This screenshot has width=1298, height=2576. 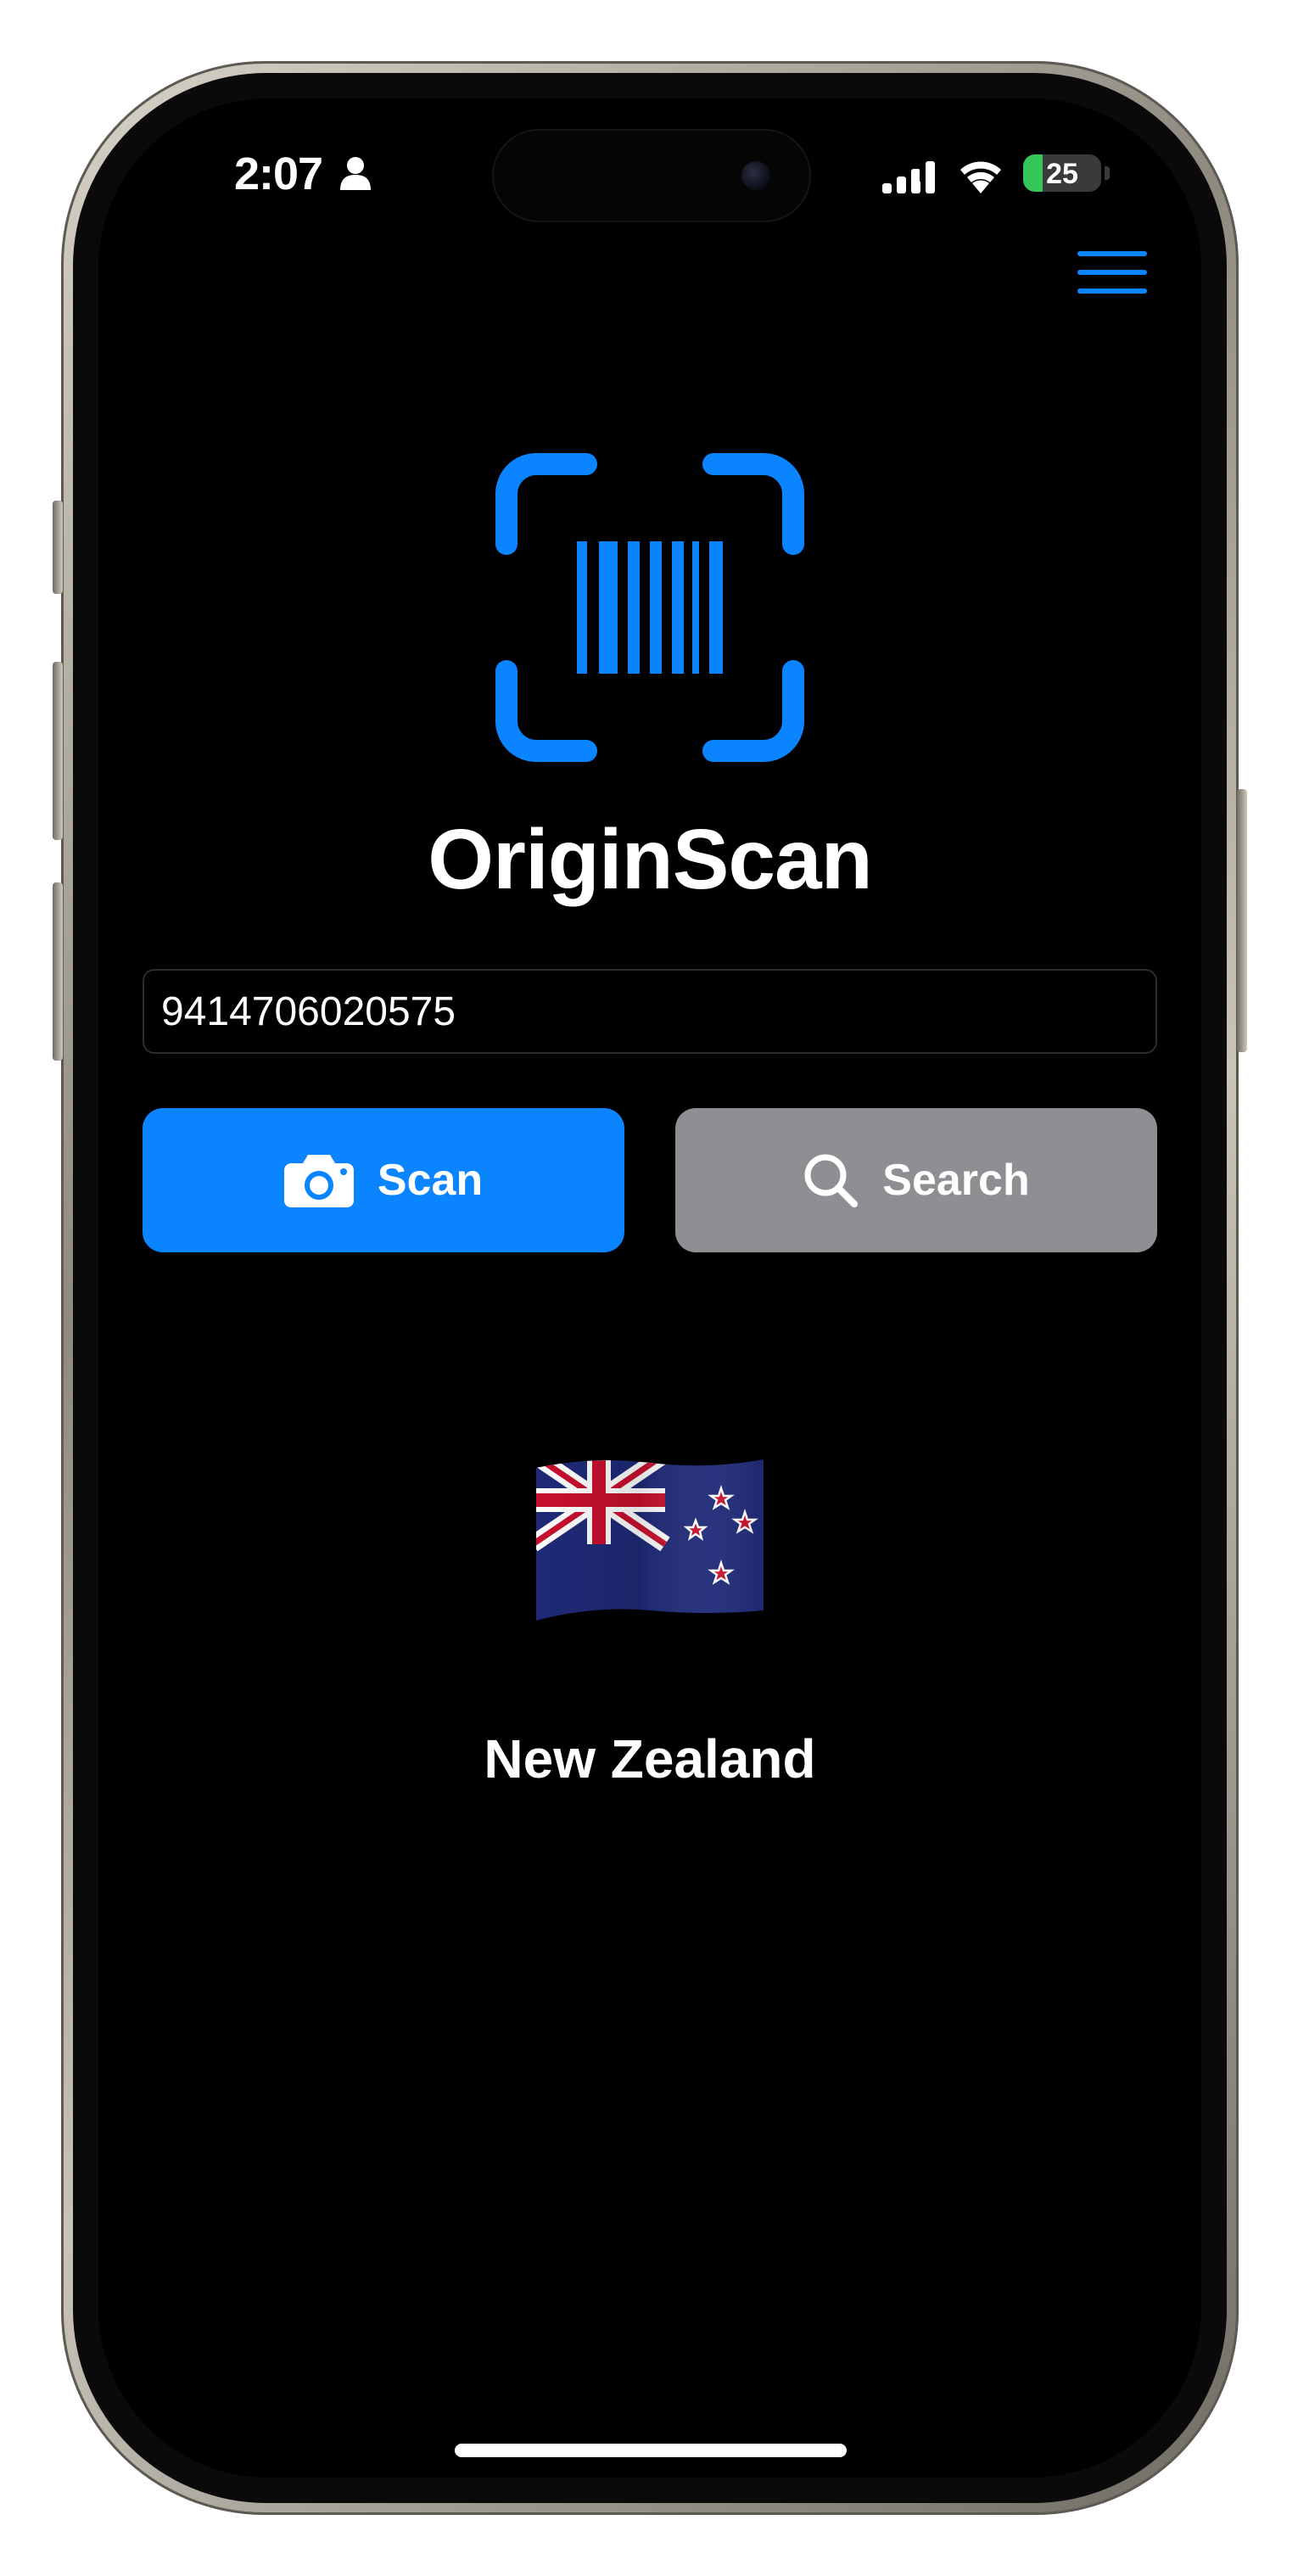 What do you see at coordinates (831, 1181) in the screenshot?
I see `magnifying-glass-icon` at bounding box center [831, 1181].